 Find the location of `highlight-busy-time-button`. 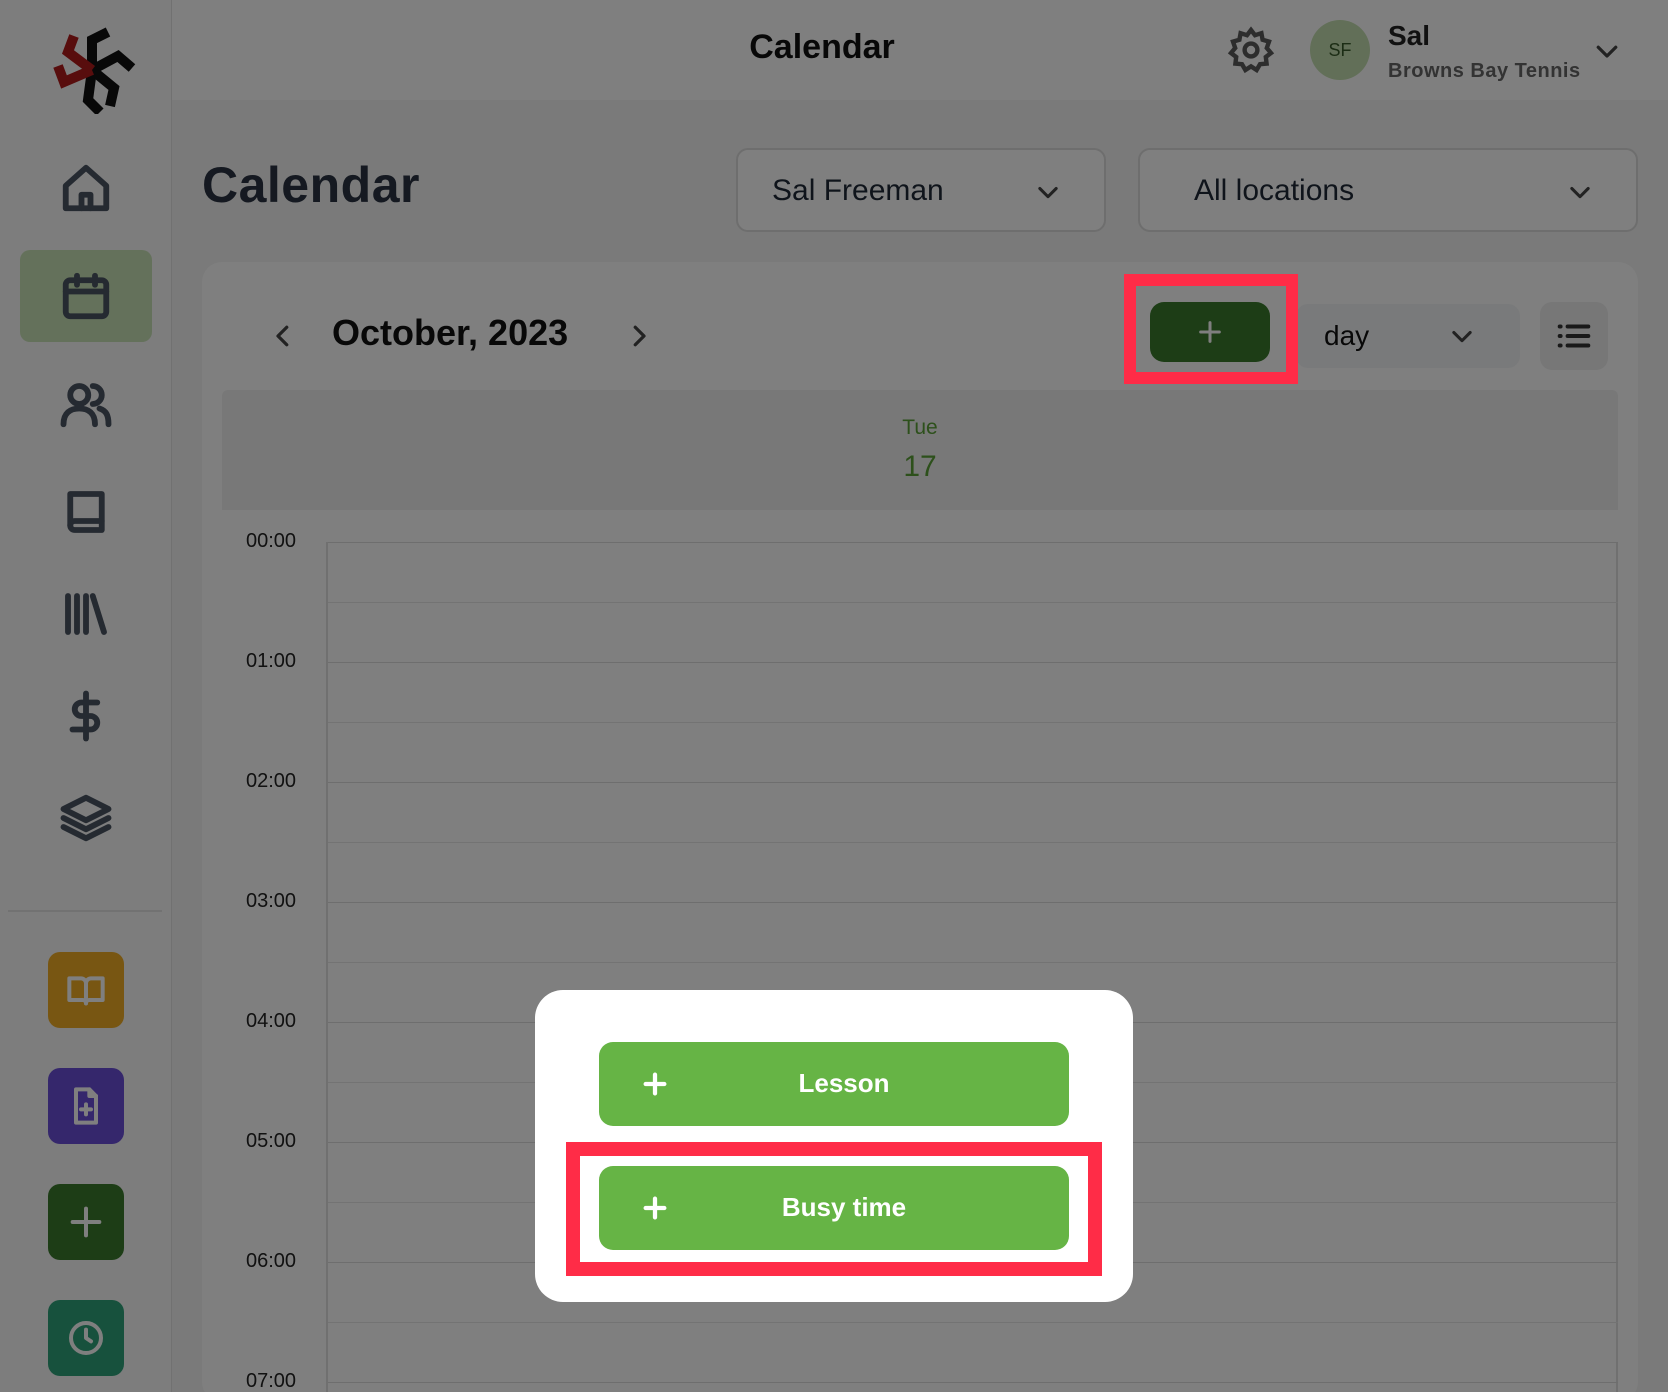

highlight-busy-time-button is located at coordinates (834, 1209).